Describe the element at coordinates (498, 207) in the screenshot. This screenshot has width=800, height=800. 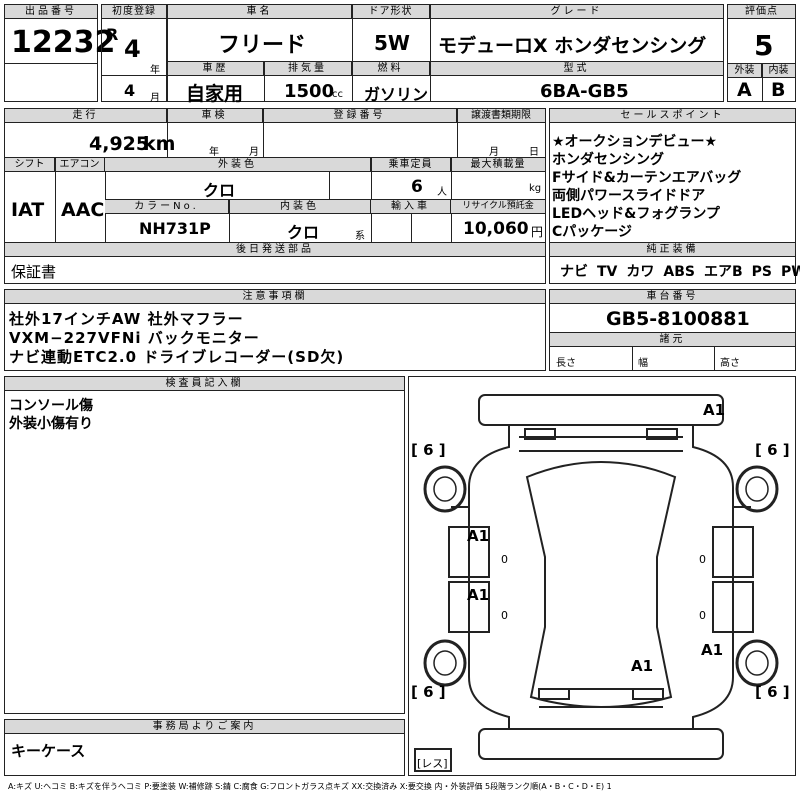
I see `recycle-header: リサイクル預託金` at that location.